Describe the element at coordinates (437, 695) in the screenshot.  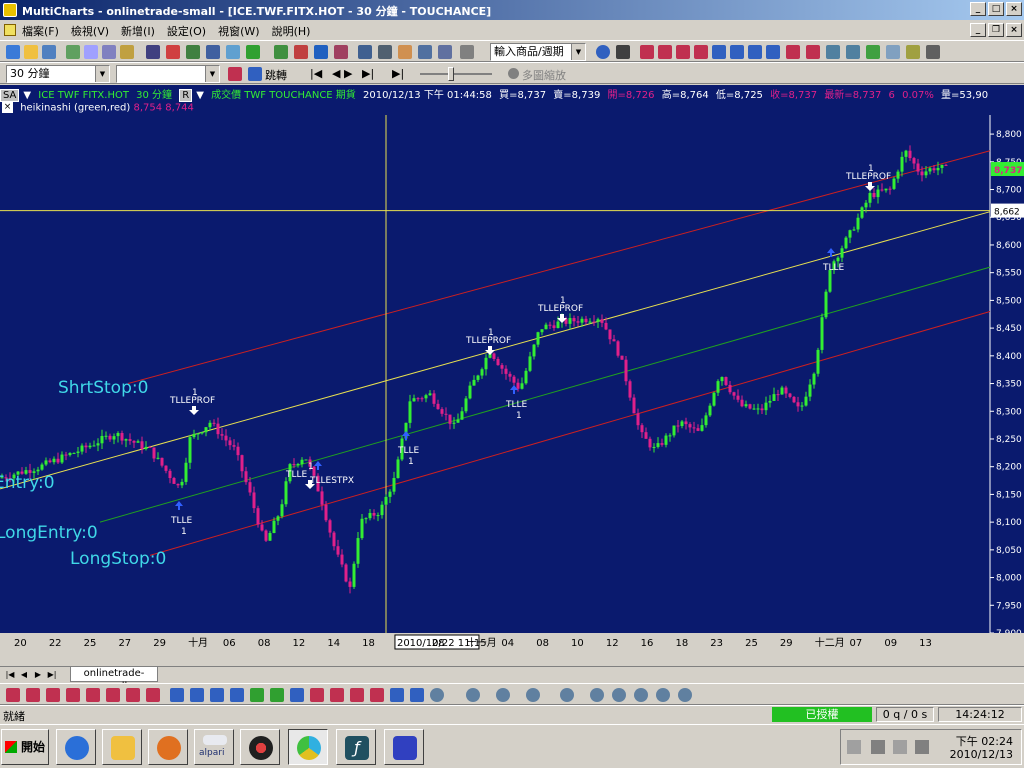
I see `quick-trade-icon` at that location.